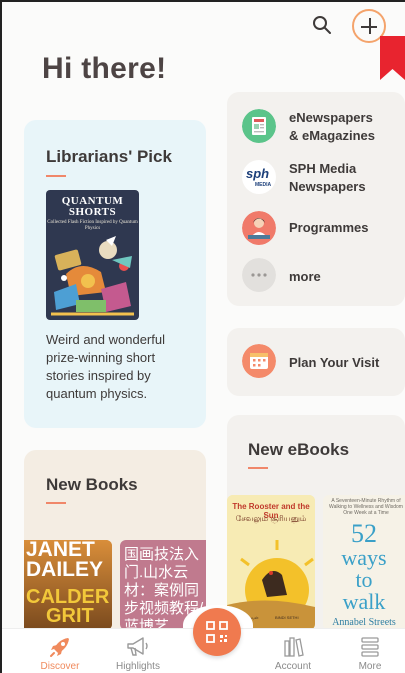 Image resolution: width=405 pixels, height=673 pixels. What do you see at coordinates (259, 126) in the screenshot?
I see `newspaper-icon` at bounding box center [259, 126].